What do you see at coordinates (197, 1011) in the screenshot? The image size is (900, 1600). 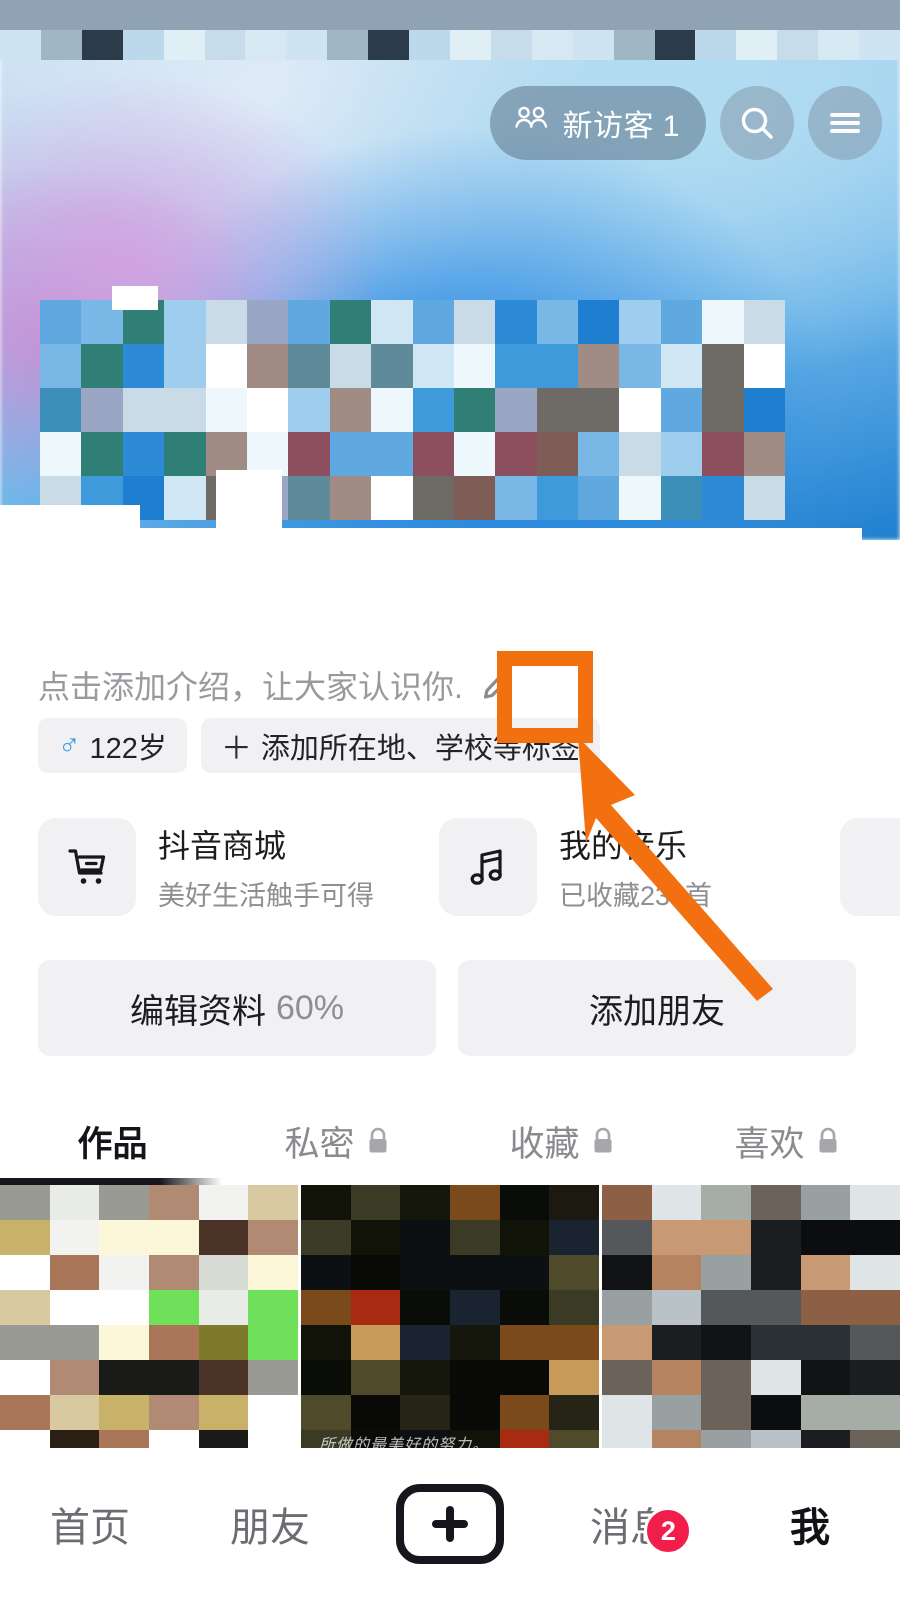 I see `edit-profile-label: 编辑资料` at bounding box center [197, 1011].